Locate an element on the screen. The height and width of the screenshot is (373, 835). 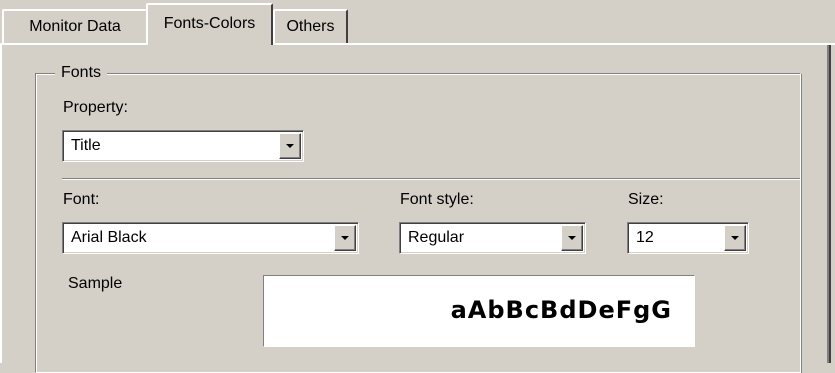
tab-monitor-data: Monitor Data is located at coordinates (75, 26).